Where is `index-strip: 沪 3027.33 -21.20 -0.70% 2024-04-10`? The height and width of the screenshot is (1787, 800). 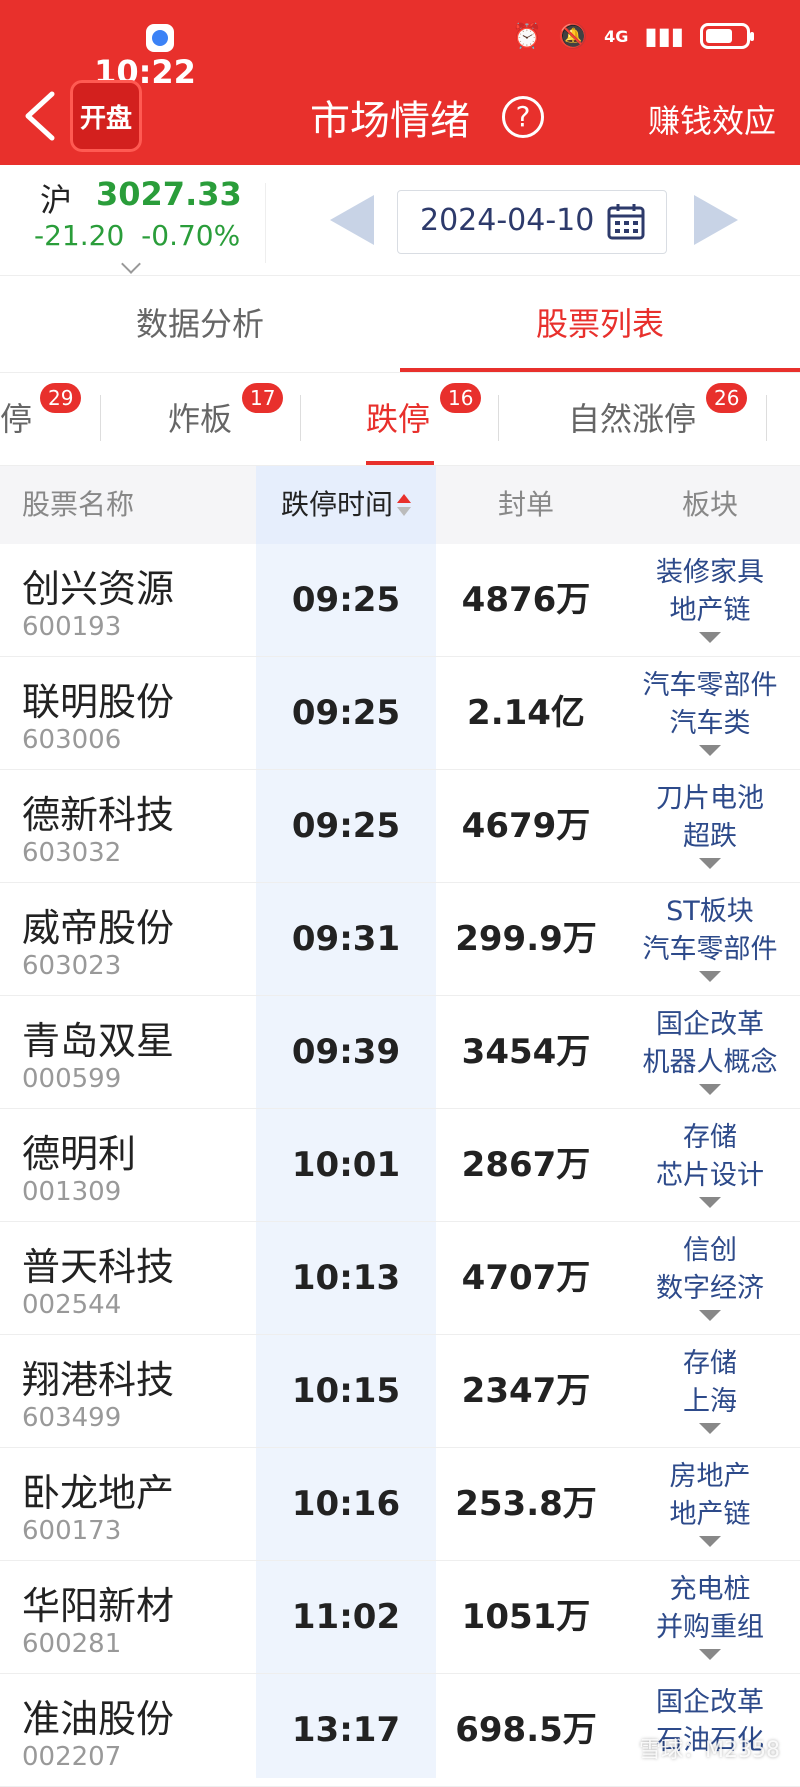 index-strip: 沪 3027.33 -21.20 -0.70% 2024-04-10 is located at coordinates (400, 220).